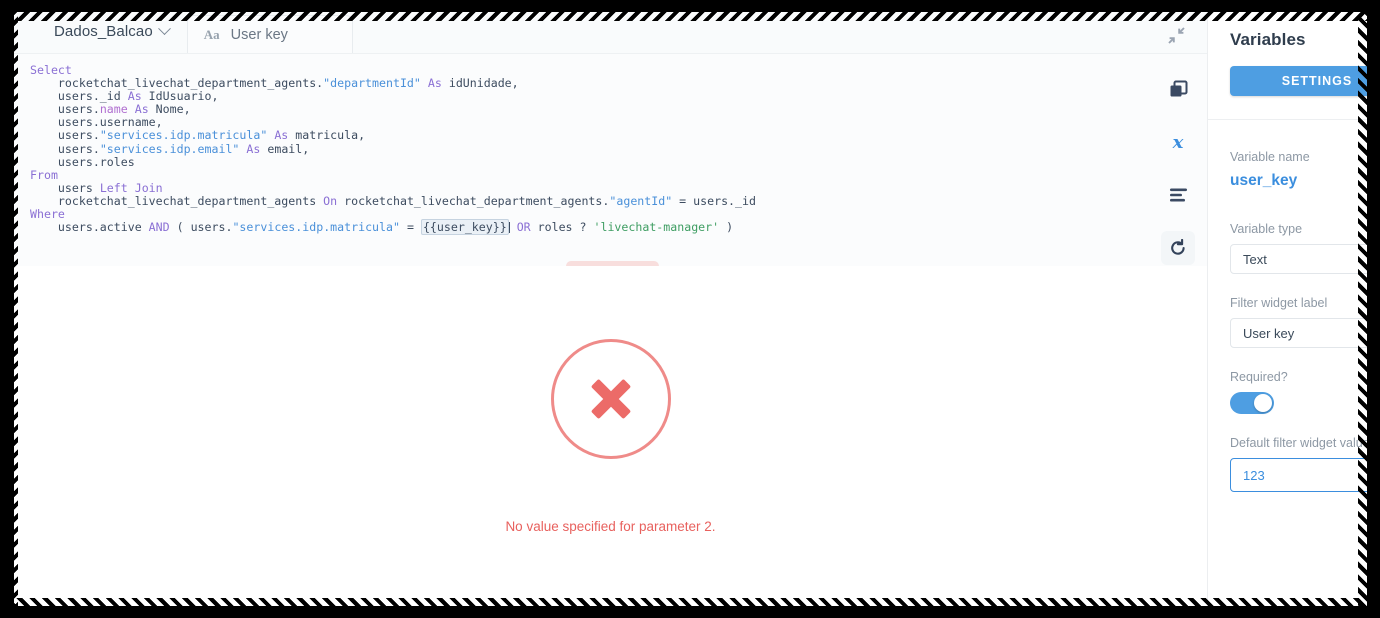 The image size is (1380, 618). Describe the element at coordinates (103, 31) in the screenshot. I see `database-selector-label: Dados_Balcao` at that location.